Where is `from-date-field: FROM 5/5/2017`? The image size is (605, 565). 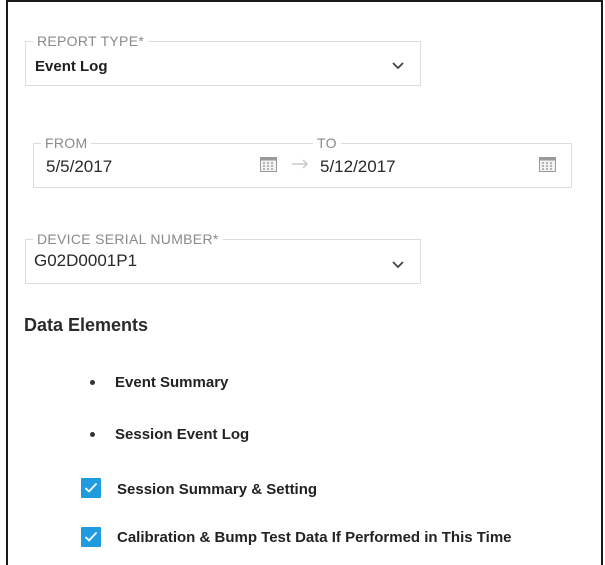
from-date-field: FROM 5/5/2017 is located at coordinates (171, 161).